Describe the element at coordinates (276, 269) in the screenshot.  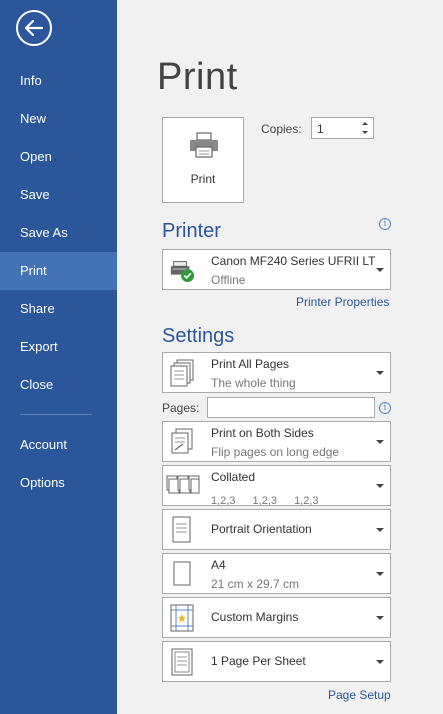
I see `printer-dropdown: Canon MF240 Series UFRII LT Offline` at that location.